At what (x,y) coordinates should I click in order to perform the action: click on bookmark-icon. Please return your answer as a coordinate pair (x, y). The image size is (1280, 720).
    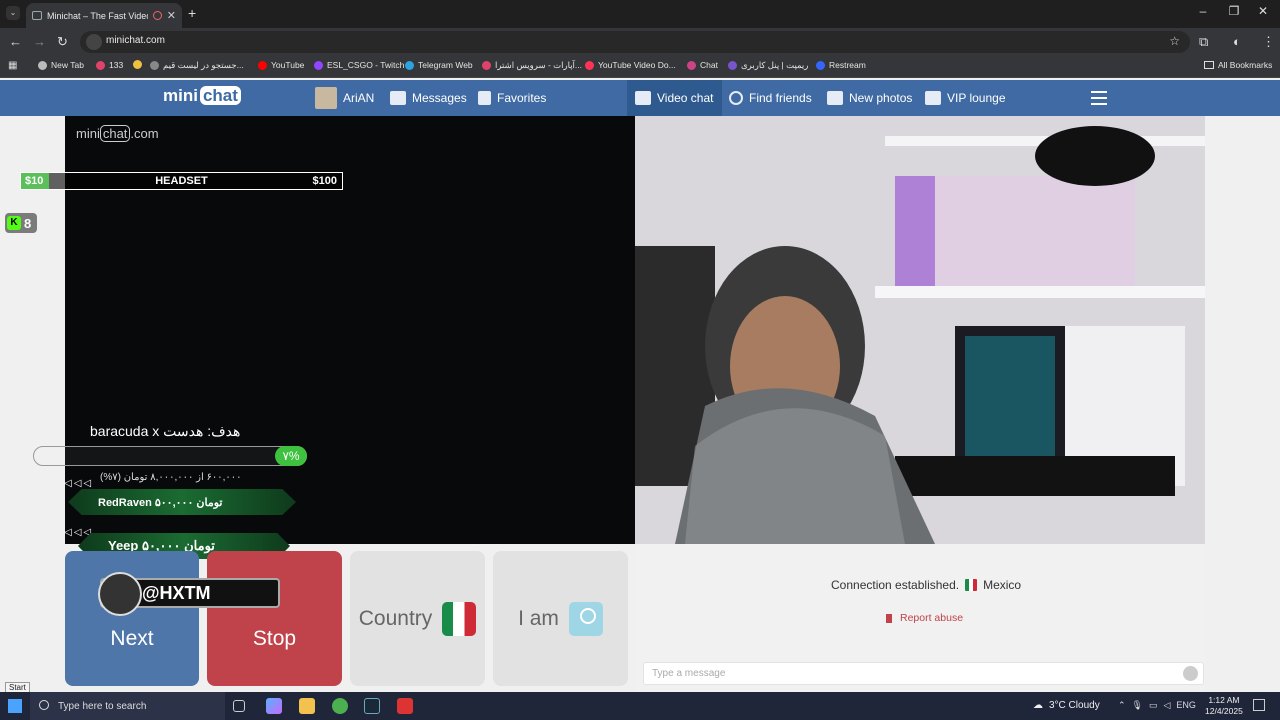
    Looking at the image, I should click on (484, 98).